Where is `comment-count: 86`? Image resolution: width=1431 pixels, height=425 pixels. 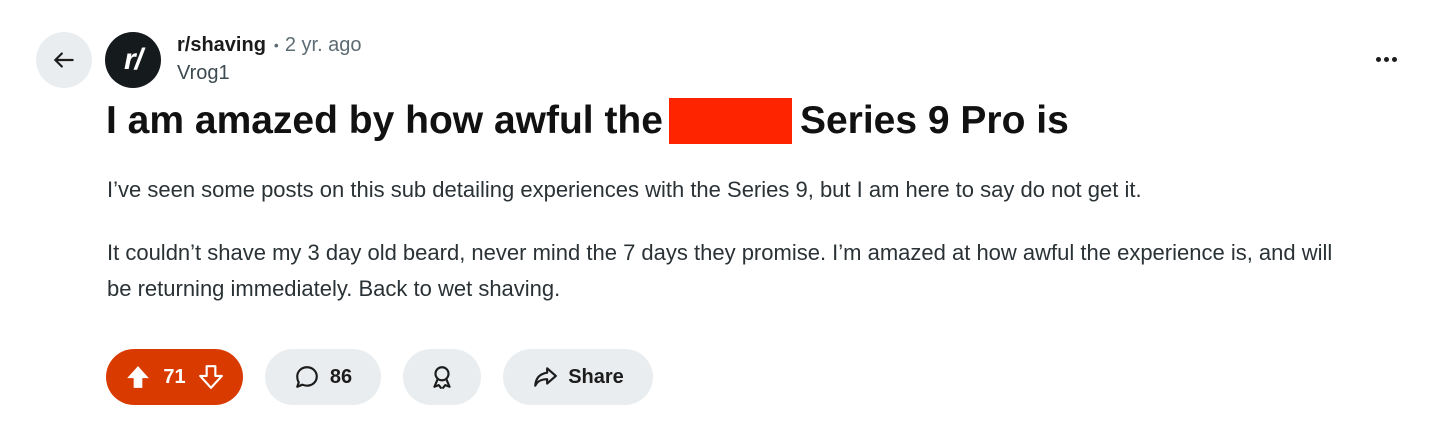 comment-count: 86 is located at coordinates (341, 376).